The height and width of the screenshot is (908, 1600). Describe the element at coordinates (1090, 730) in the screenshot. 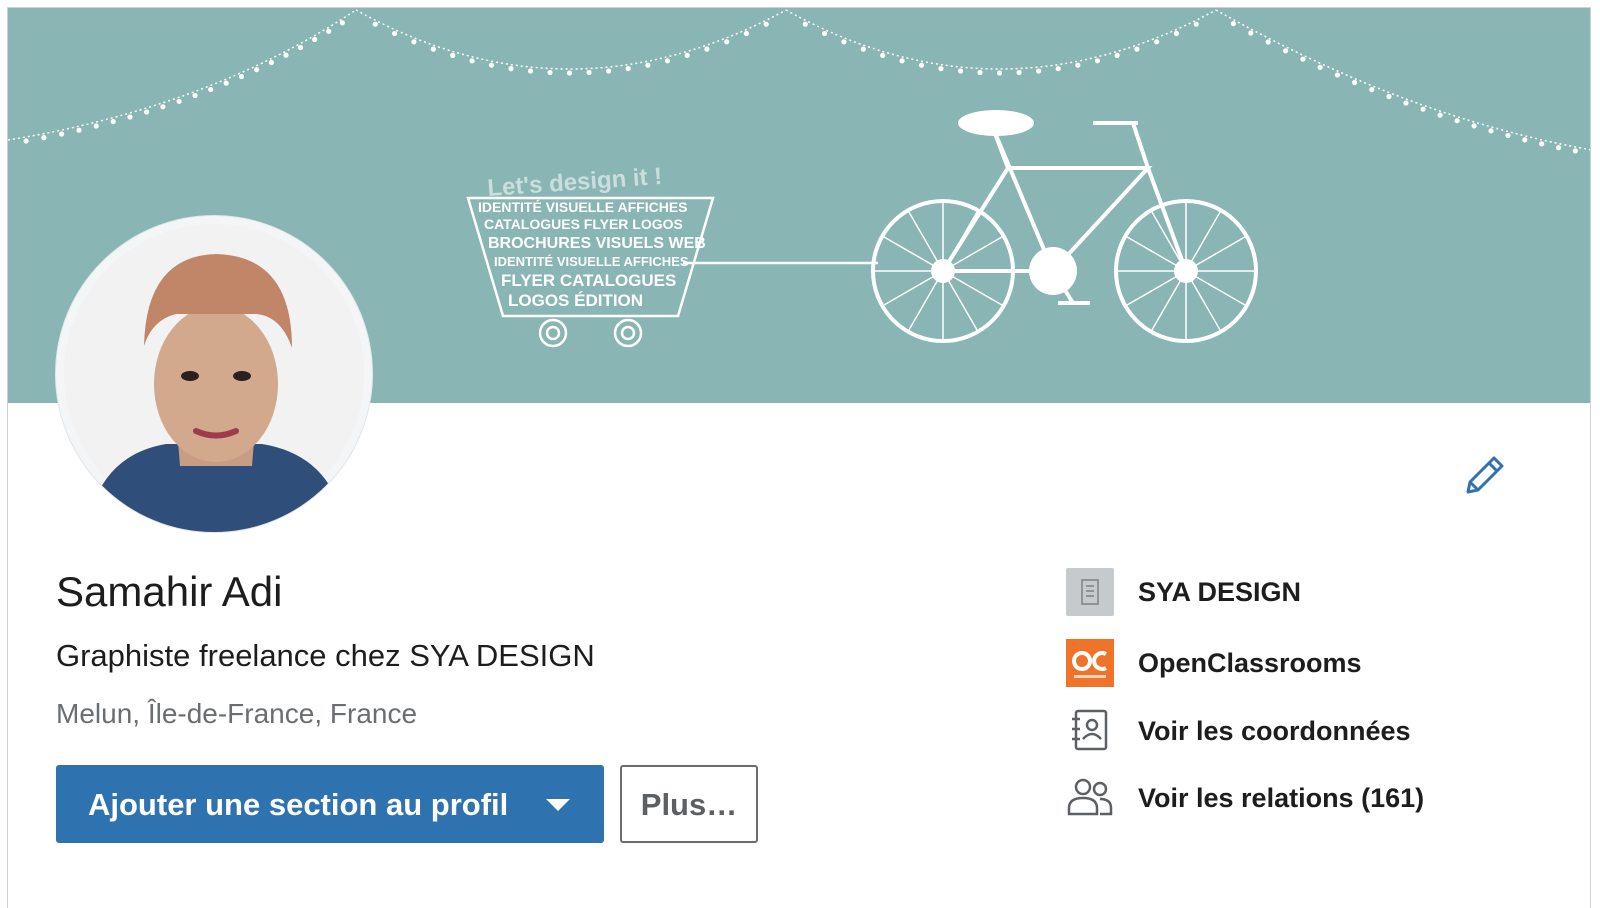

I see `contact-card-icon` at that location.